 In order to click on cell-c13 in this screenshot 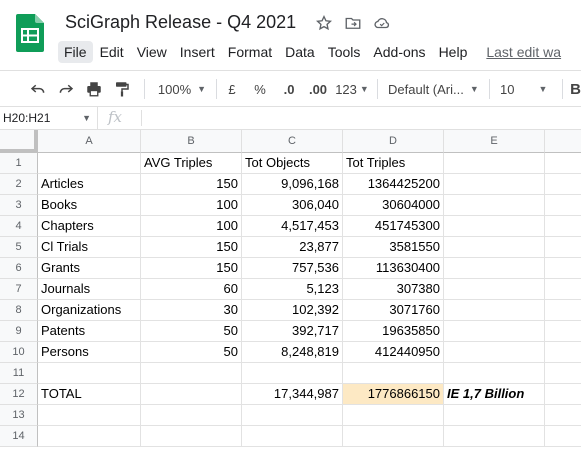, I will do `click(292, 415)`.